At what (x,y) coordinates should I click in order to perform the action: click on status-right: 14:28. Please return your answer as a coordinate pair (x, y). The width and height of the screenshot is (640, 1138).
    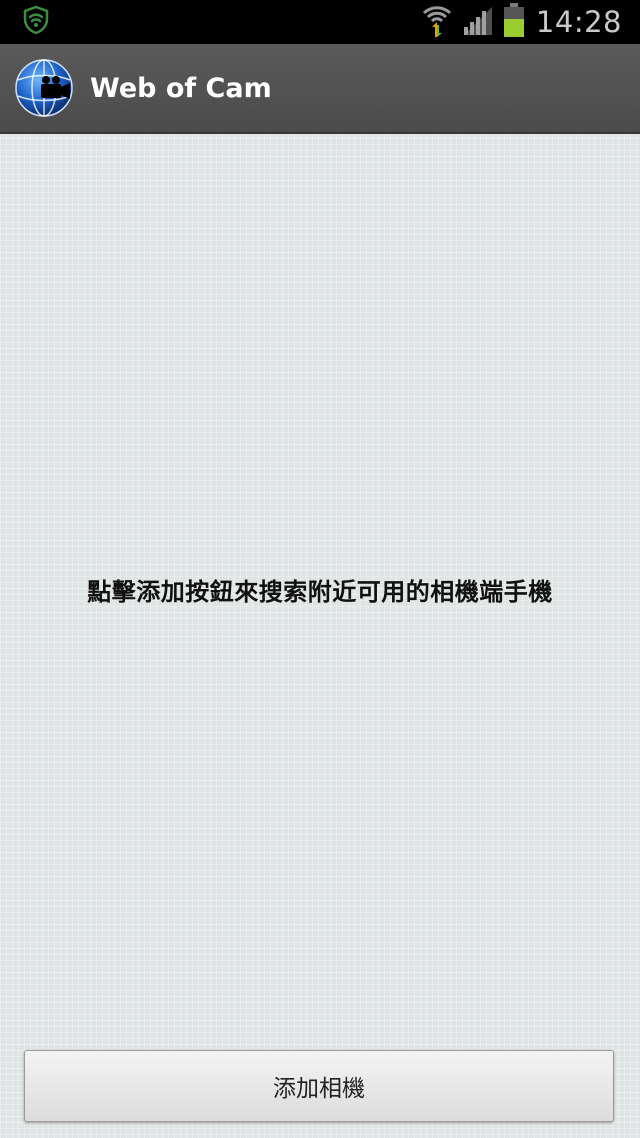
    Looking at the image, I should click on (531, 22).